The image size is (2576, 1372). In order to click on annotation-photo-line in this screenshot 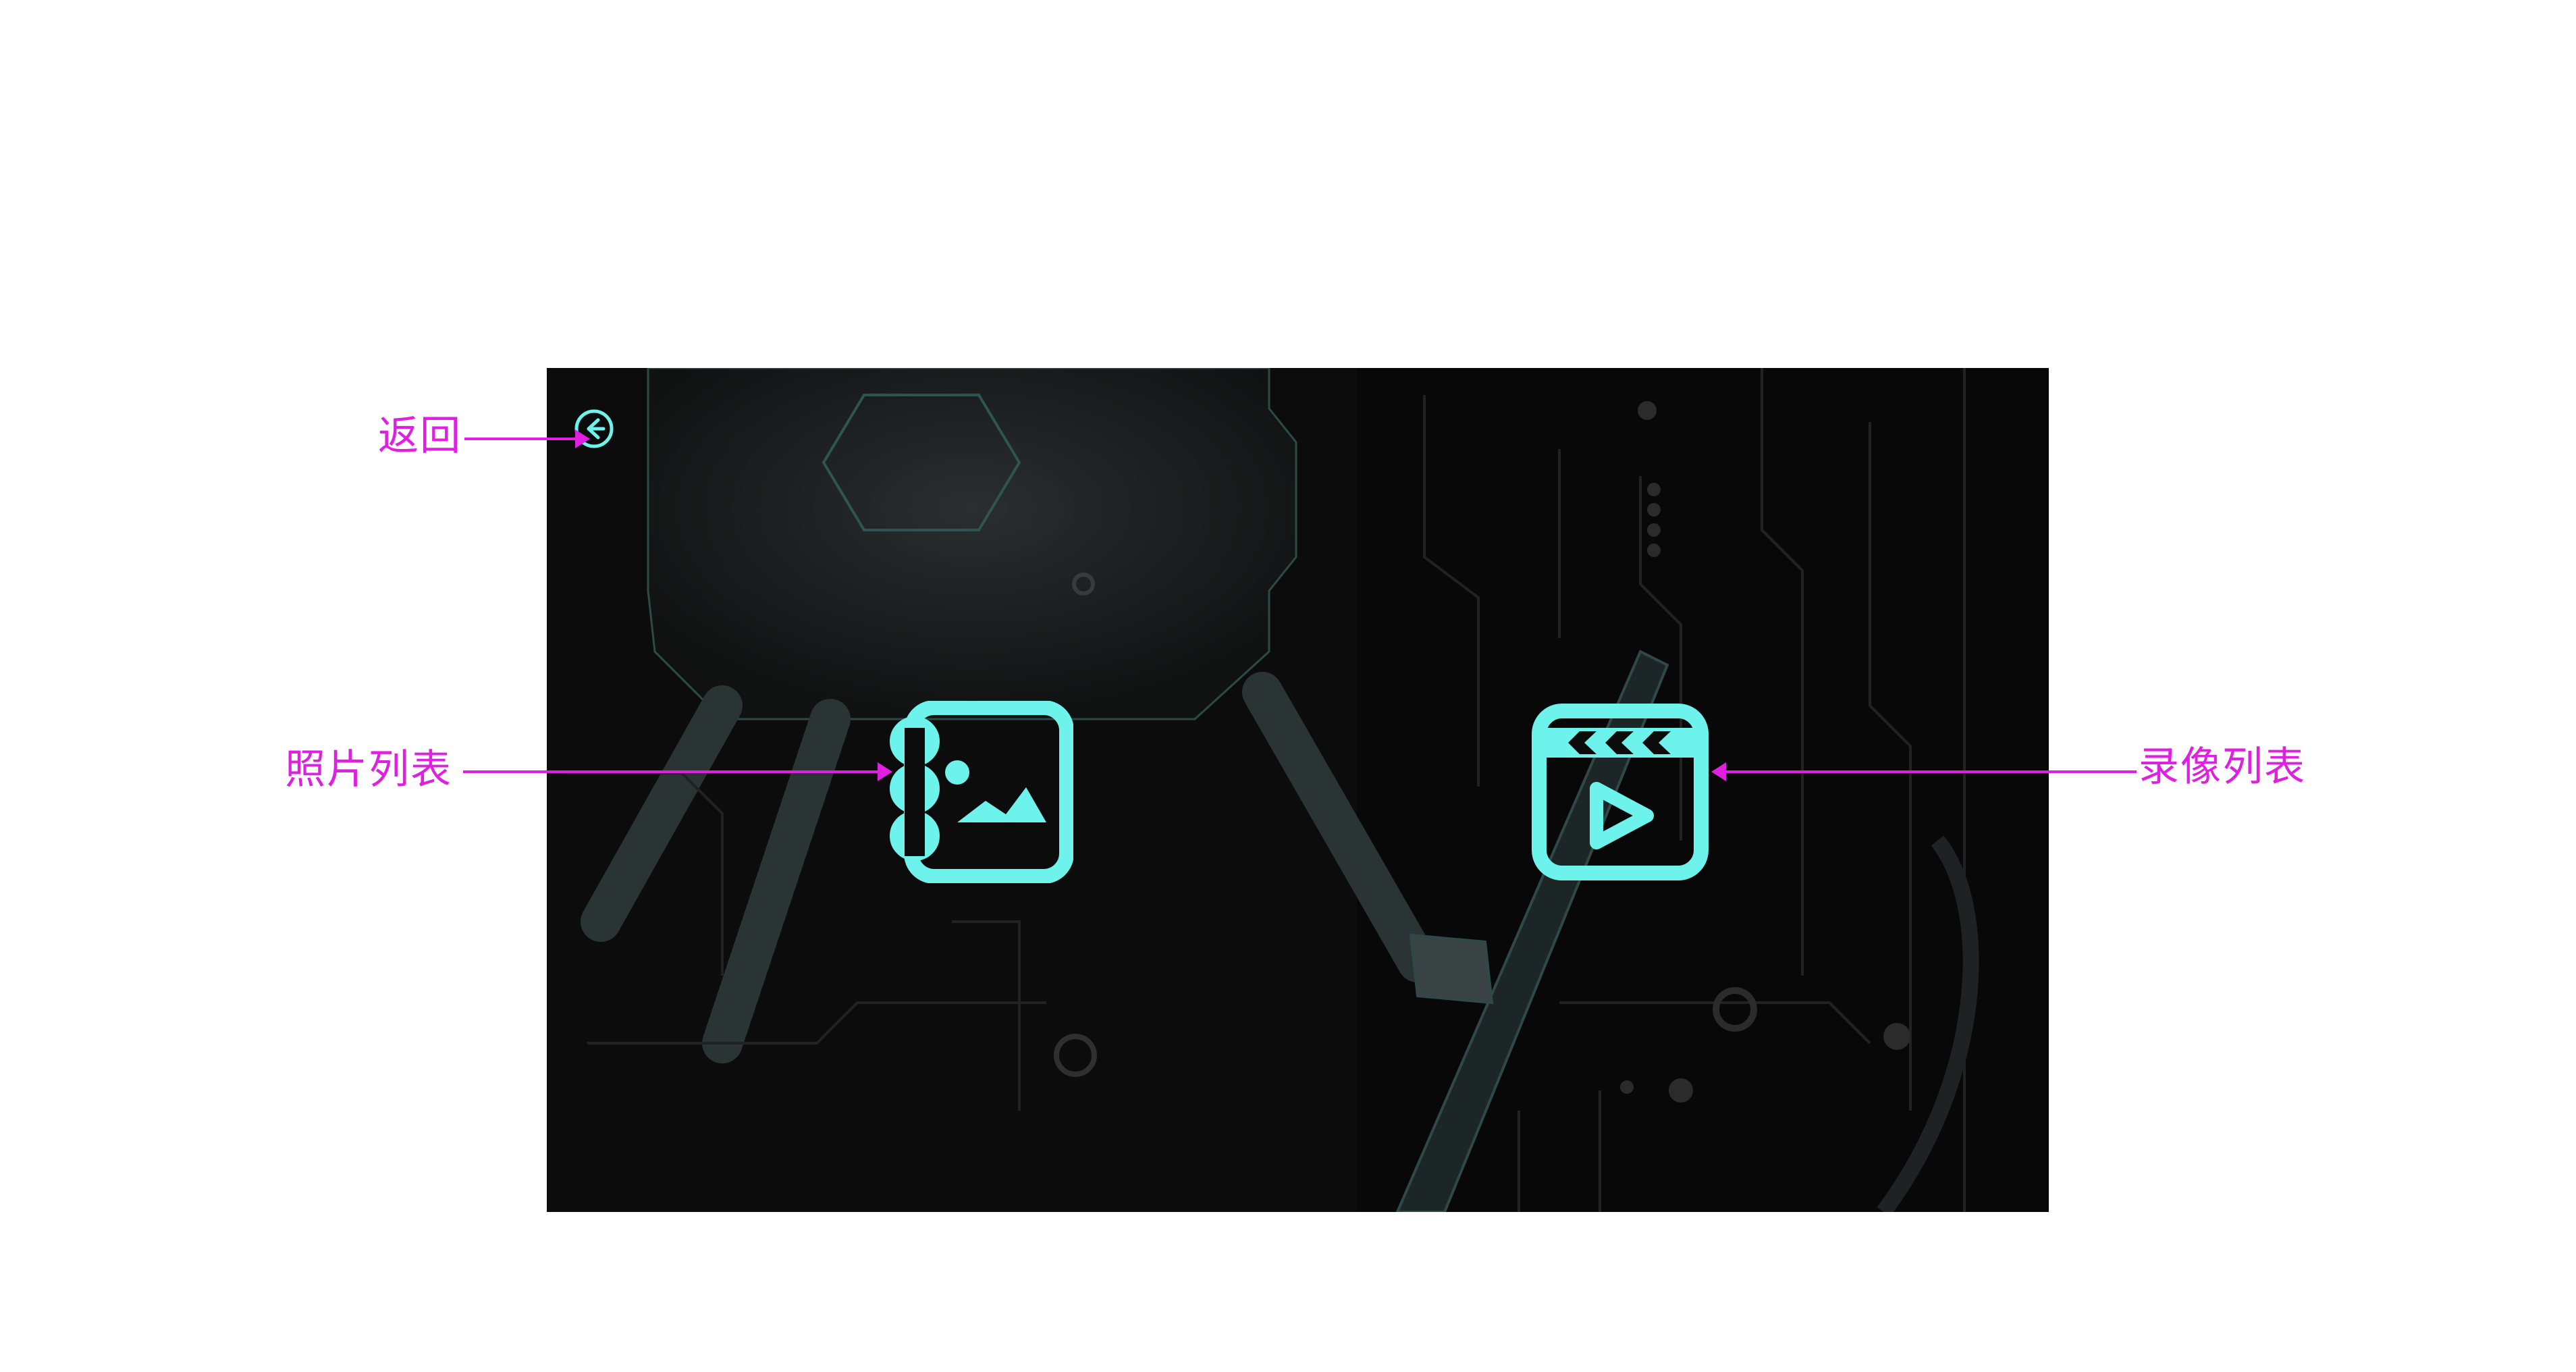, I will do `click(673, 771)`.